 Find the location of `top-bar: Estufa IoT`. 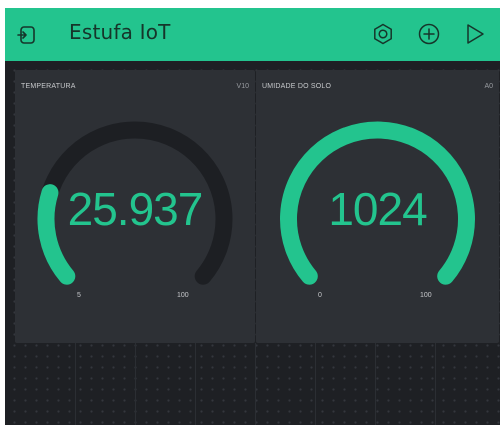

top-bar: Estufa IoT is located at coordinates (252, 34).